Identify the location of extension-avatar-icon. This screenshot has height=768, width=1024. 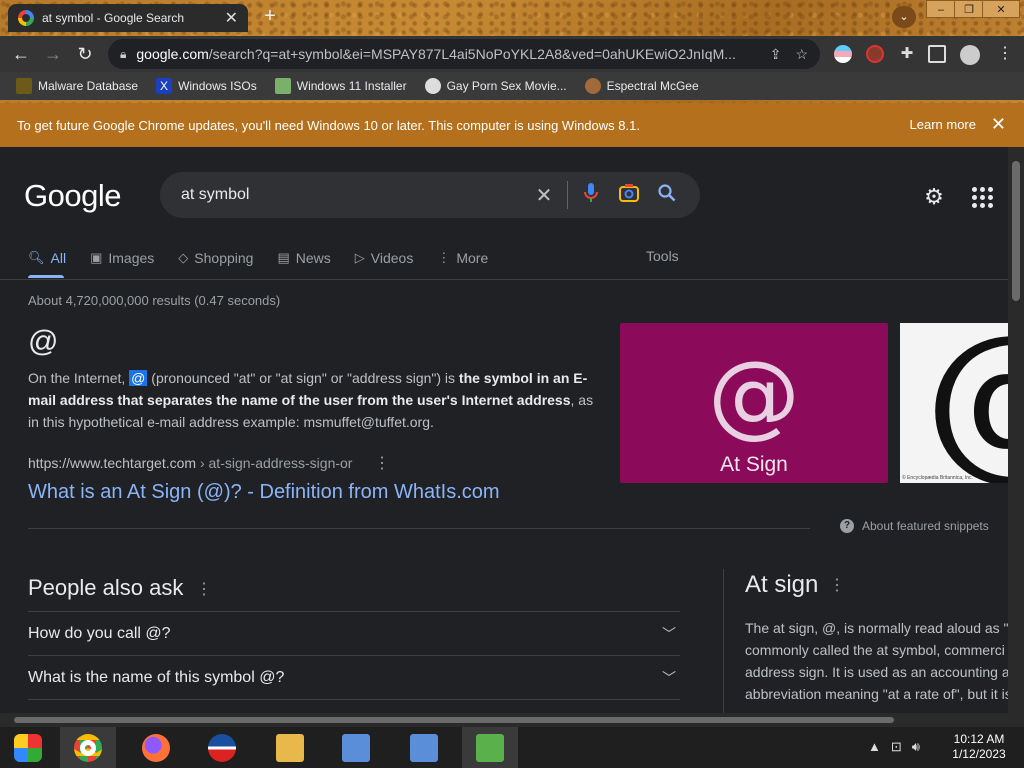
(875, 54).